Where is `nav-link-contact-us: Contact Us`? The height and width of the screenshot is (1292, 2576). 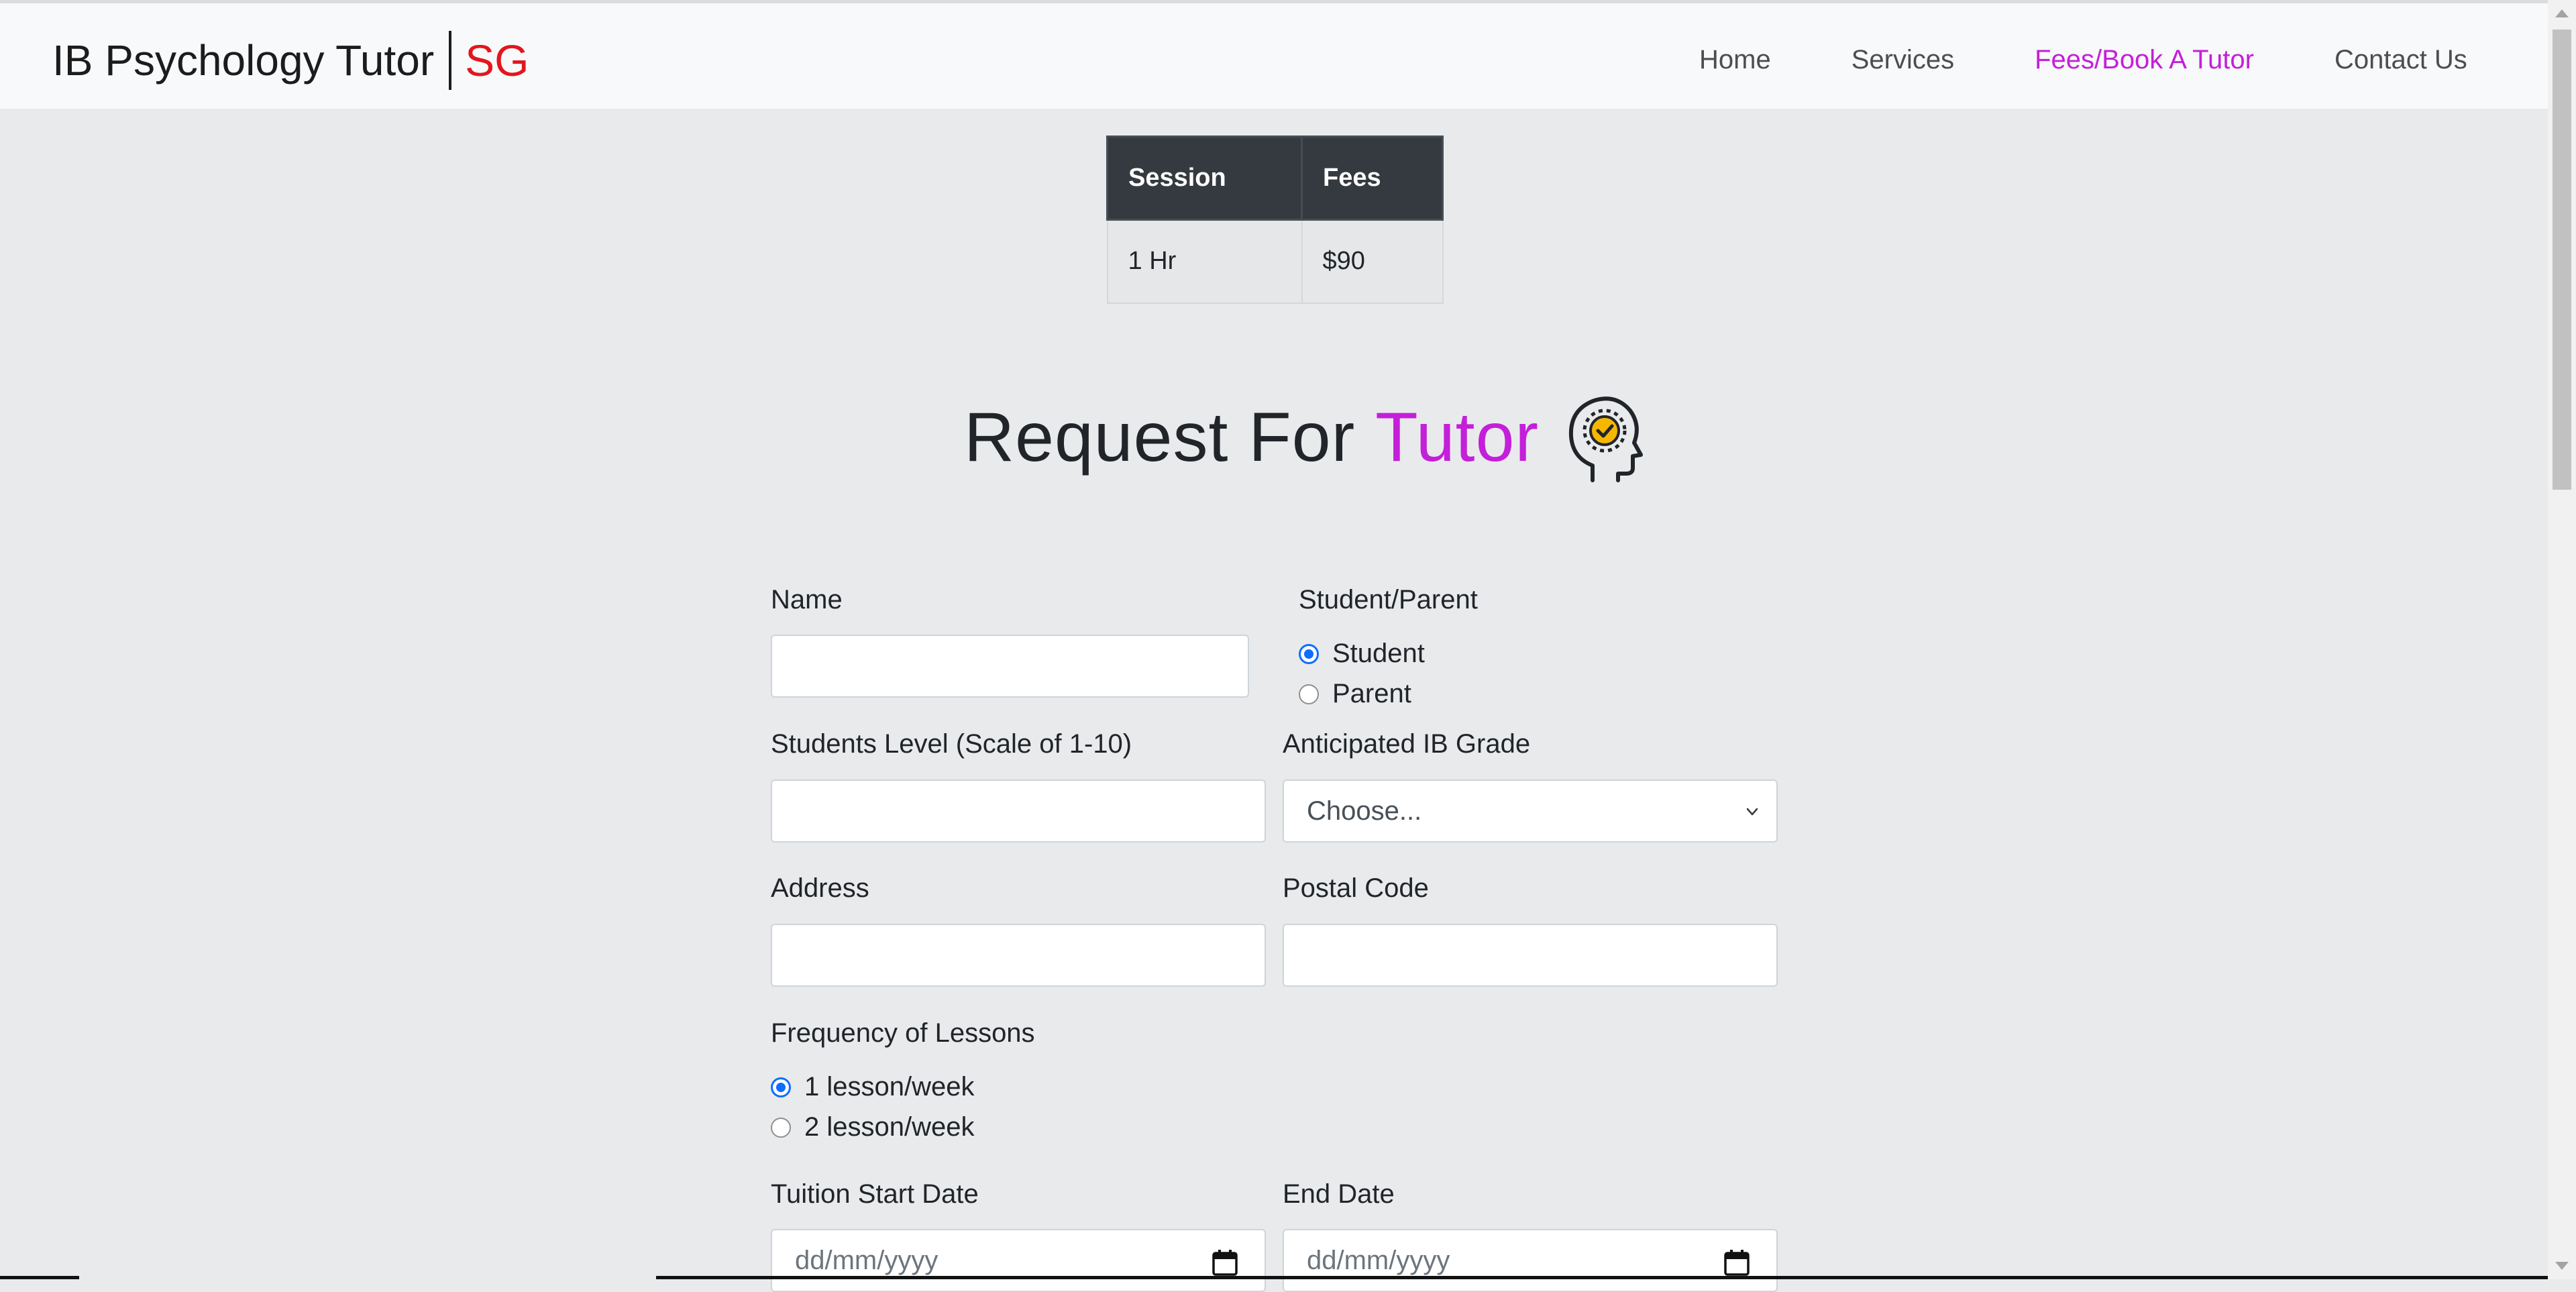 nav-link-contact-us: Contact Us is located at coordinates (2400, 59).